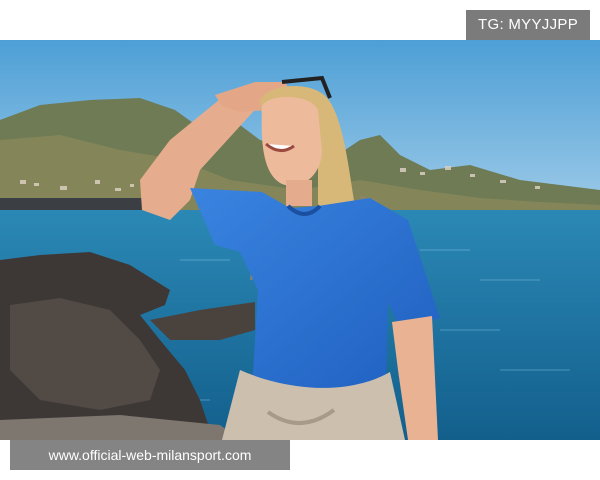 The height and width of the screenshot is (480, 600). What do you see at coordinates (291, 141) in the screenshot?
I see `face` at bounding box center [291, 141].